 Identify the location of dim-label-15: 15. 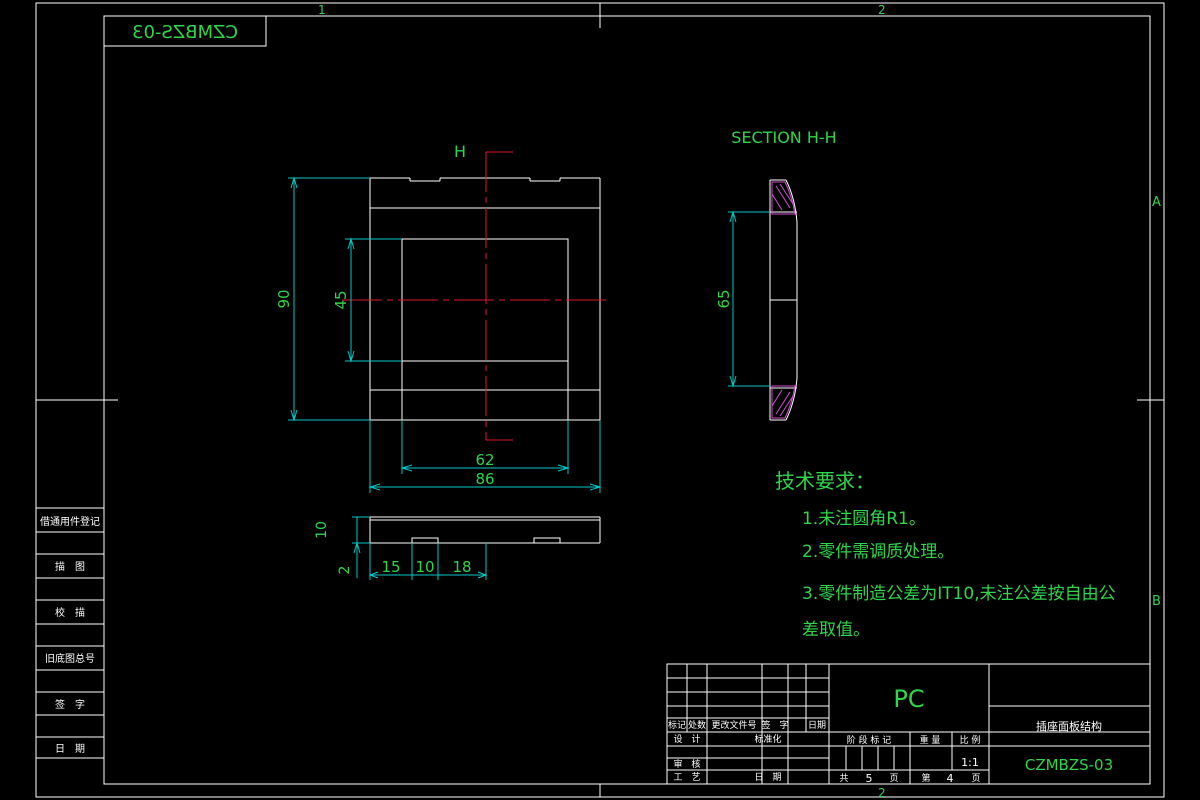
(390, 567).